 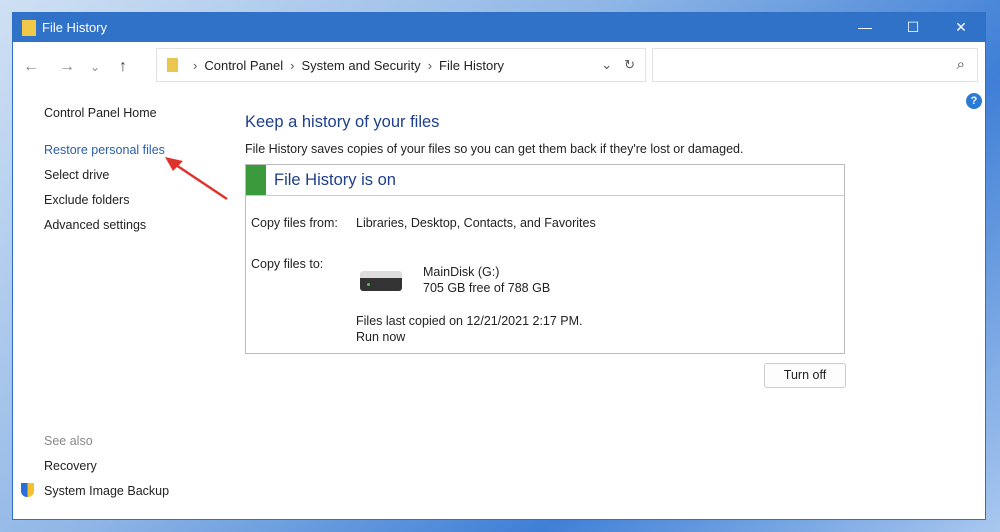 I want to click on refresh-icon: ↻, so click(x=629, y=65).